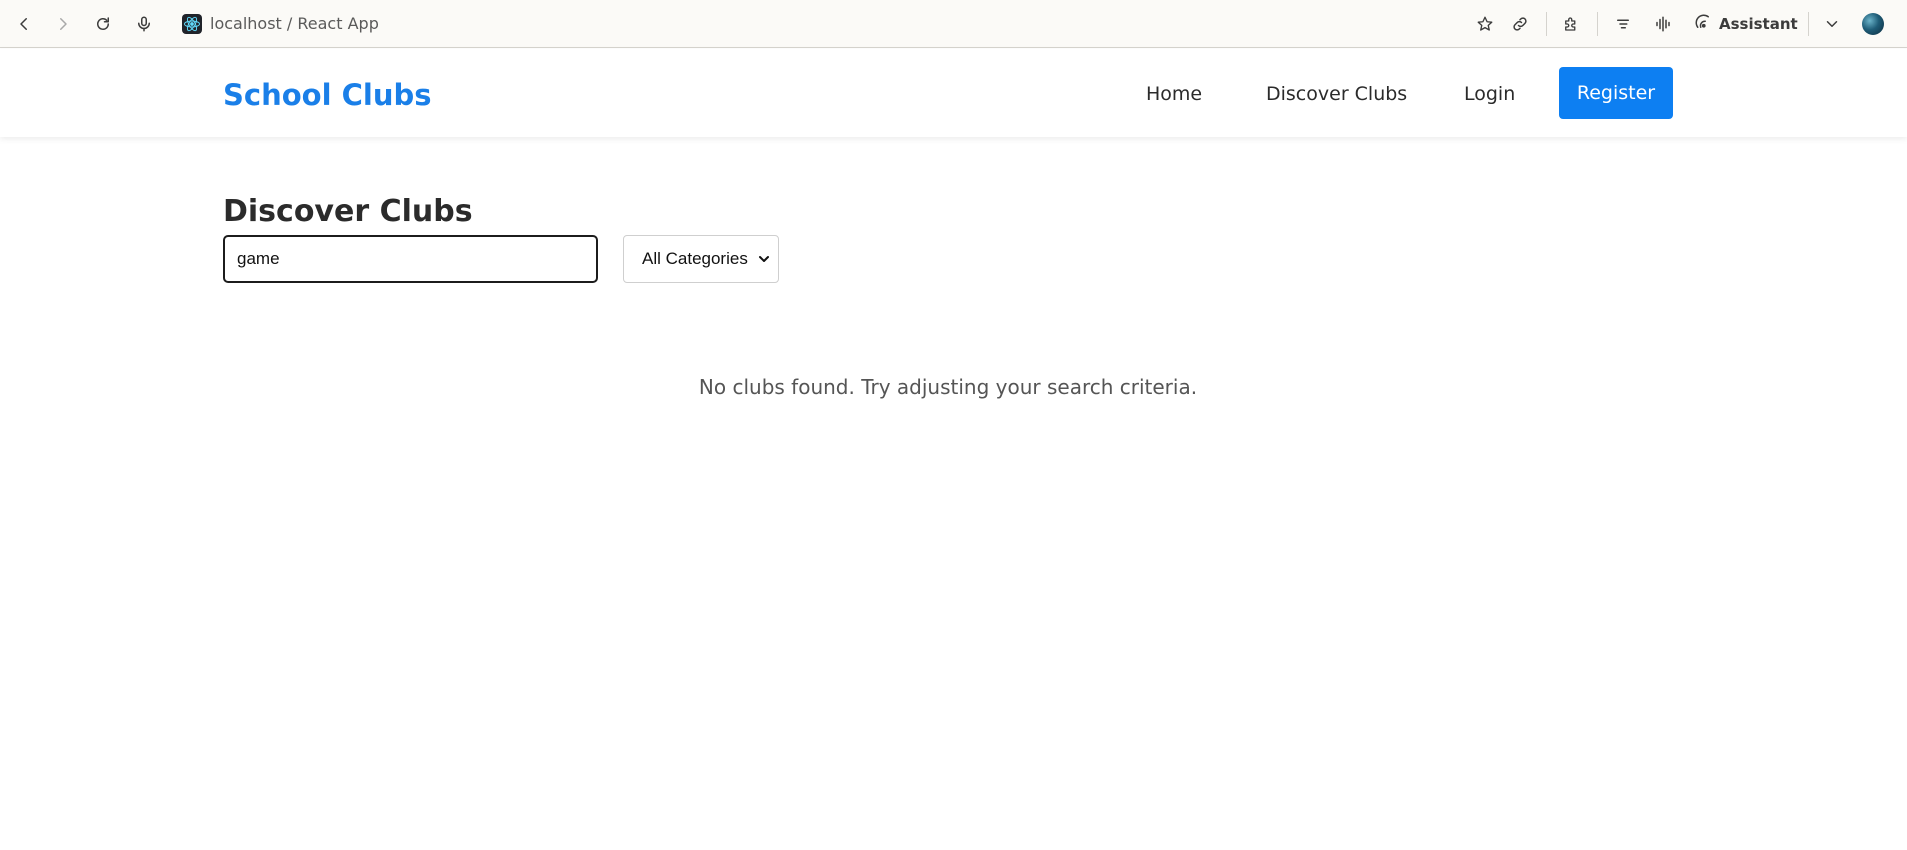 The height and width of the screenshot is (850, 1907). I want to click on assistant-label: Assistant, so click(1758, 24).